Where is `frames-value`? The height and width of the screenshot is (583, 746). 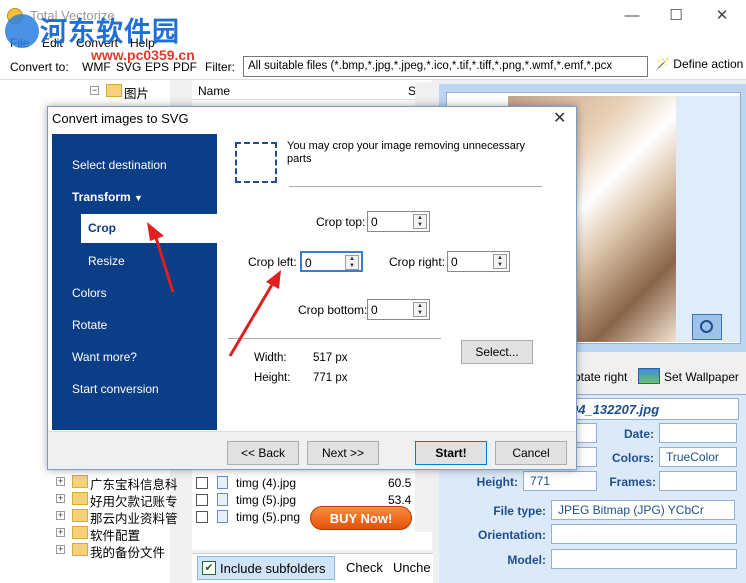 frames-value is located at coordinates (698, 481).